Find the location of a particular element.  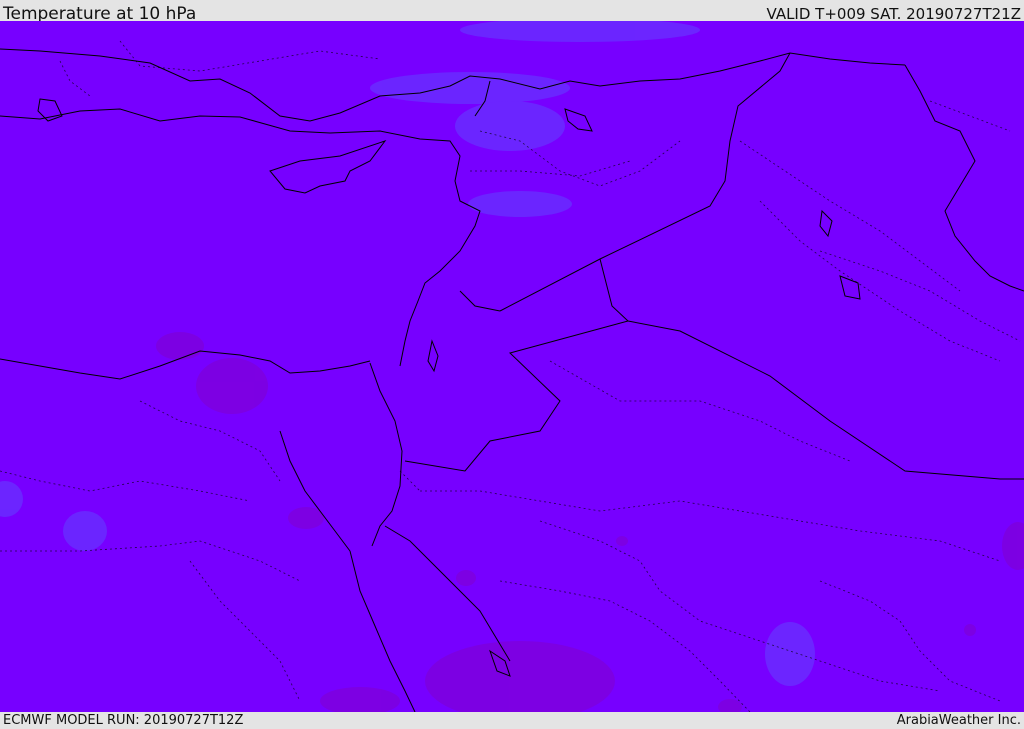

credit-label: ArabiaWeather Inc. is located at coordinates (958, 720).